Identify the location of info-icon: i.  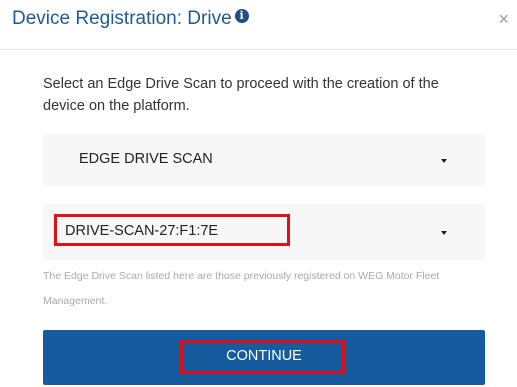
(241, 16).